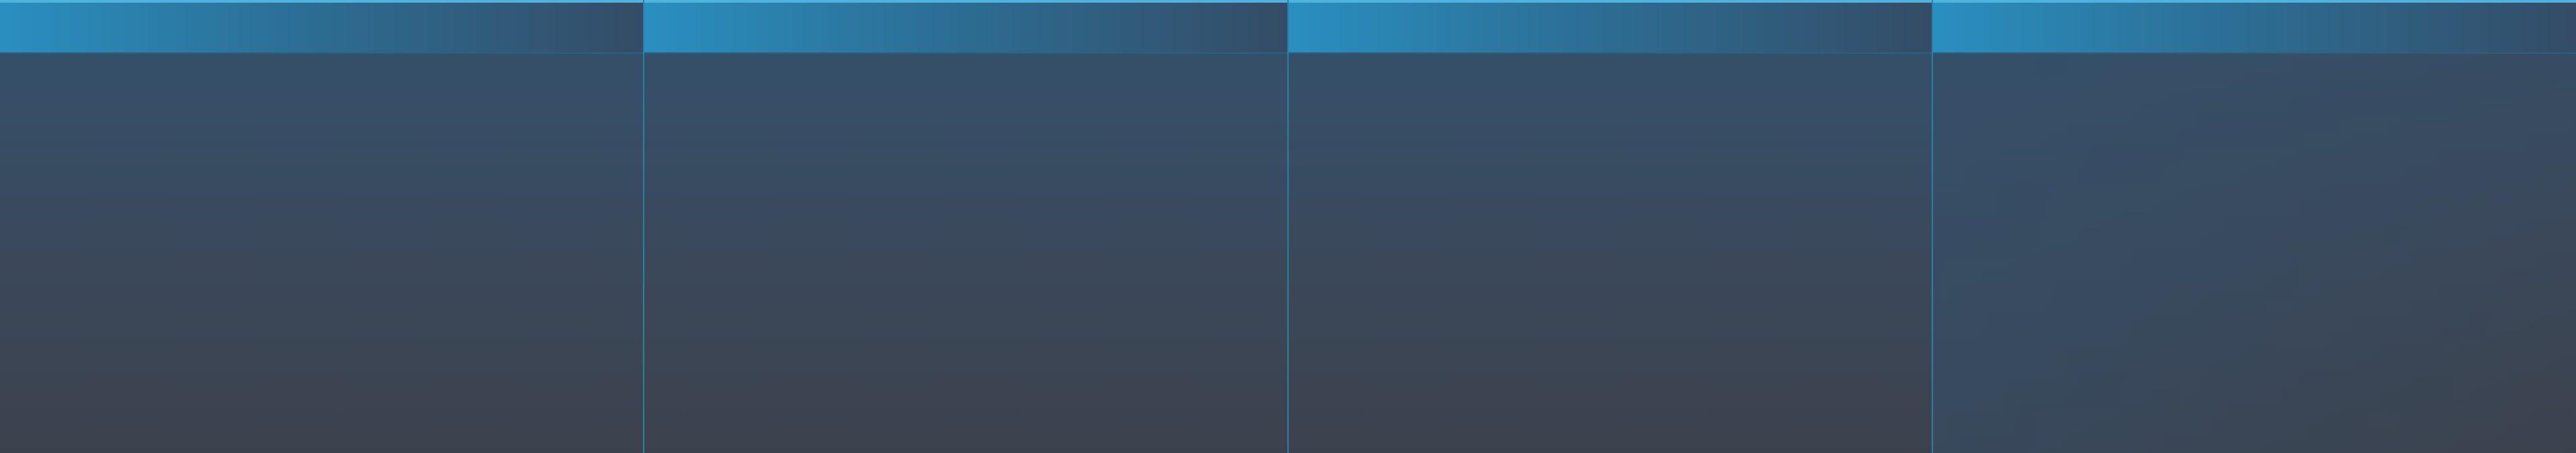 The width and height of the screenshot is (2576, 453). What do you see at coordinates (965, 27) in the screenshot?
I see `panel-2-header` at bounding box center [965, 27].